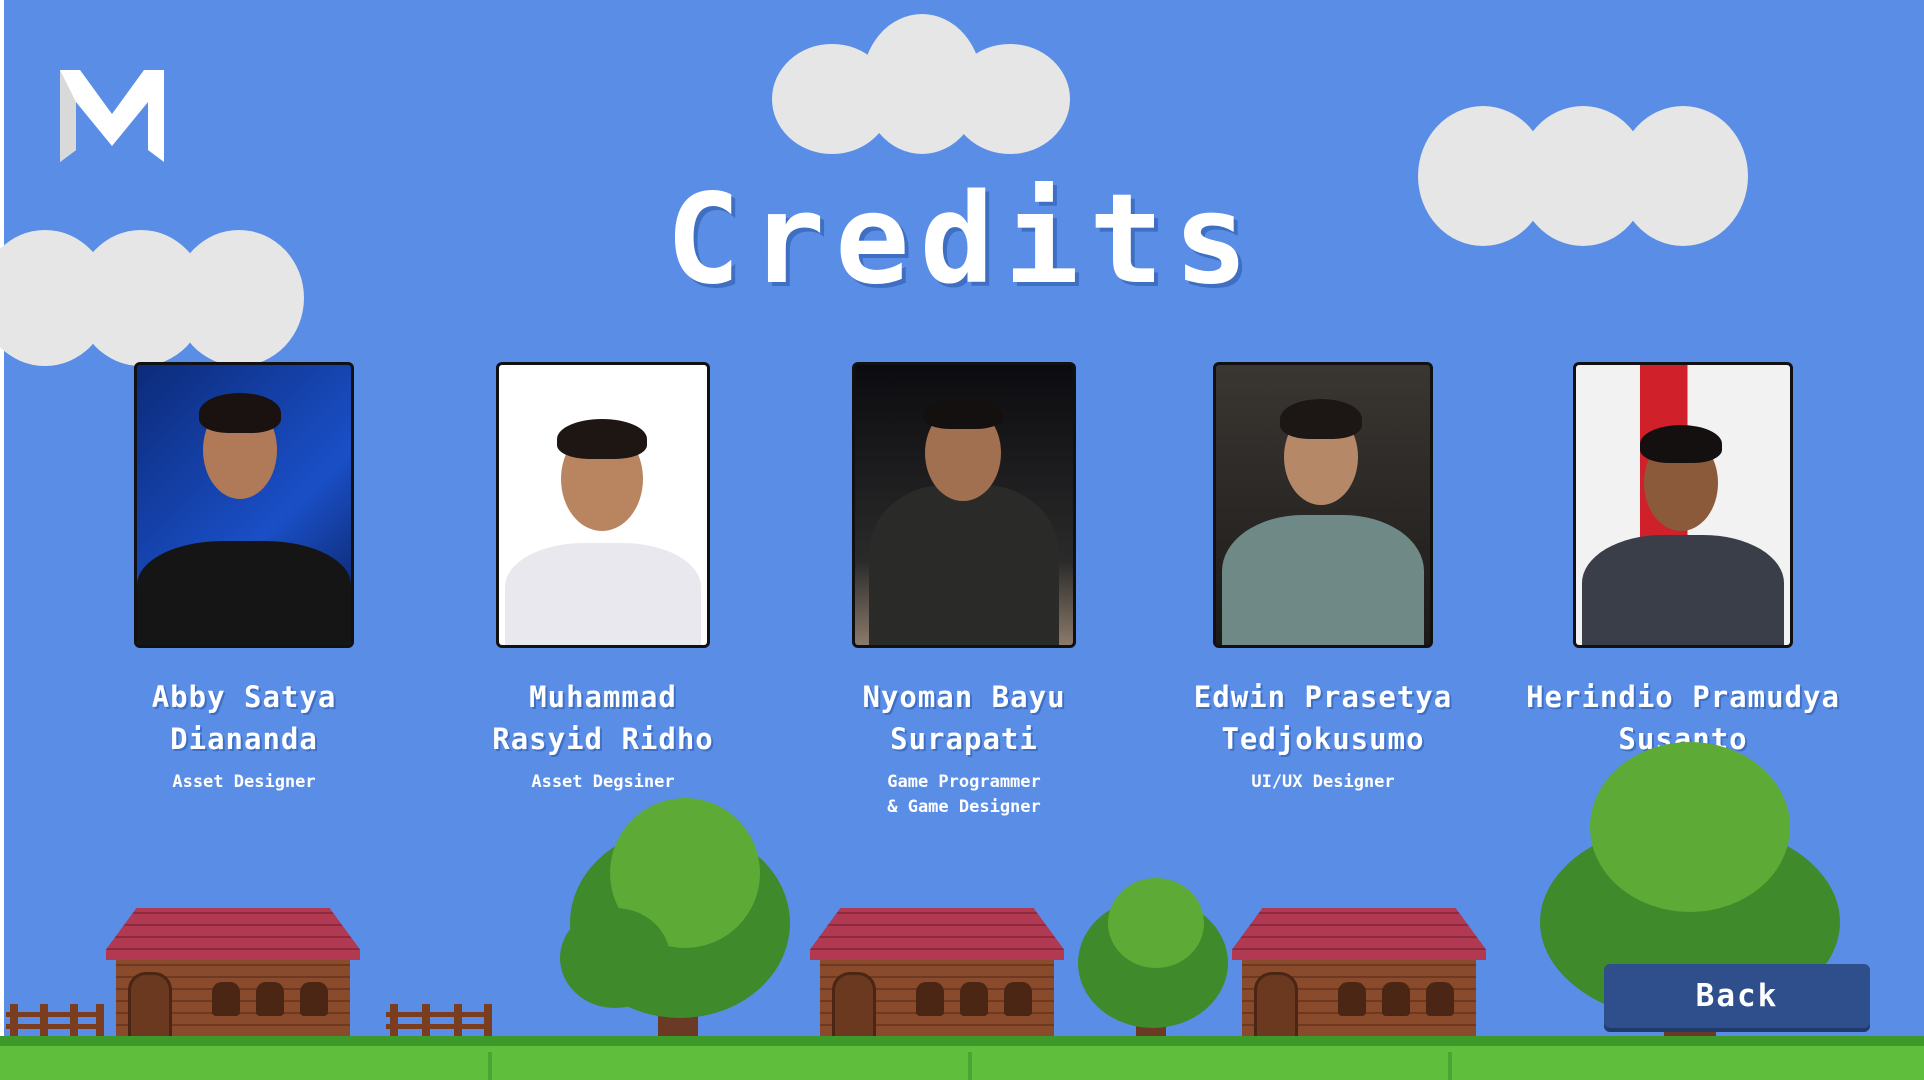 The height and width of the screenshot is (1080, 1924). What do you see at coordinates (964, 794) in the screenshot?
I see `member-role: Game Programmer & Game Designer` at bounding box center [964, 794].